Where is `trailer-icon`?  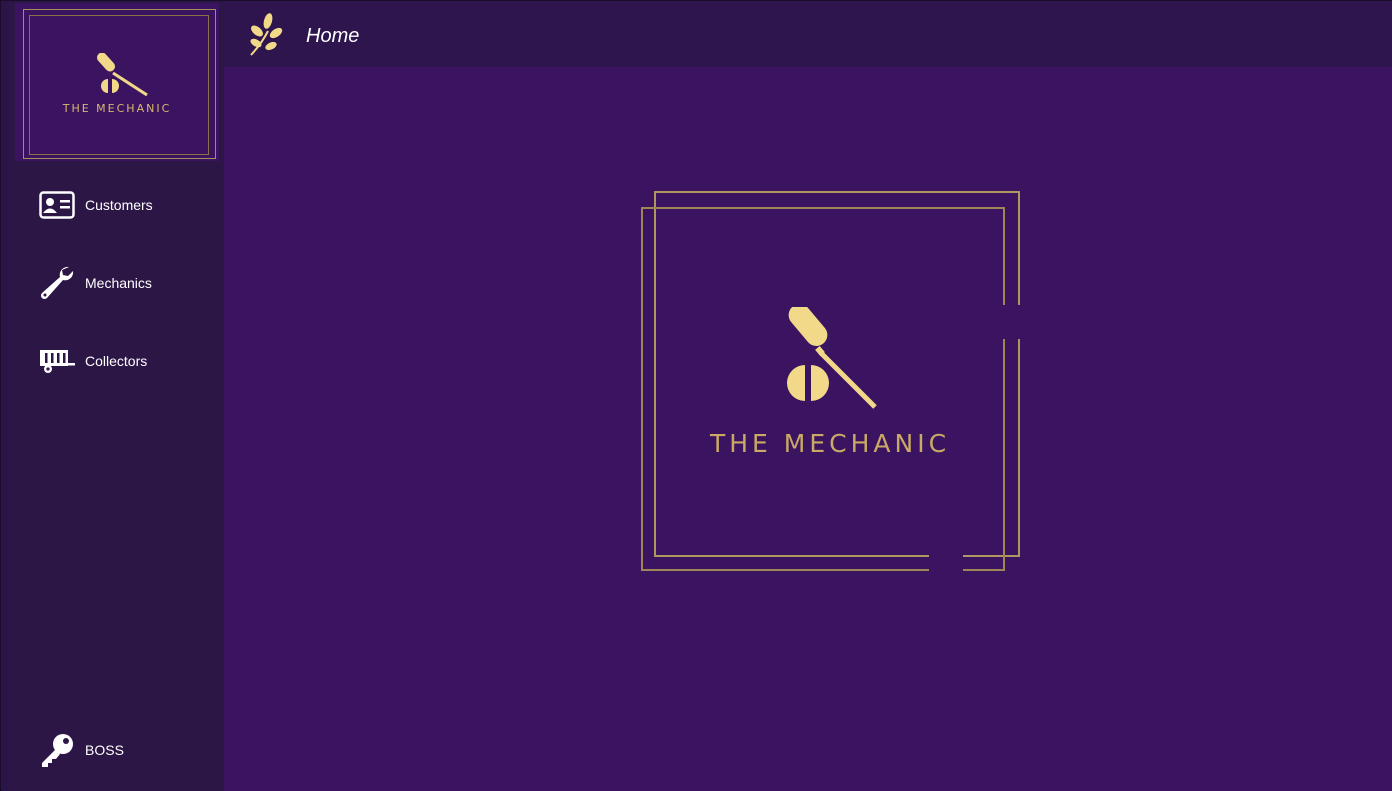 trailer-icon is located at coordinates (57, 361).